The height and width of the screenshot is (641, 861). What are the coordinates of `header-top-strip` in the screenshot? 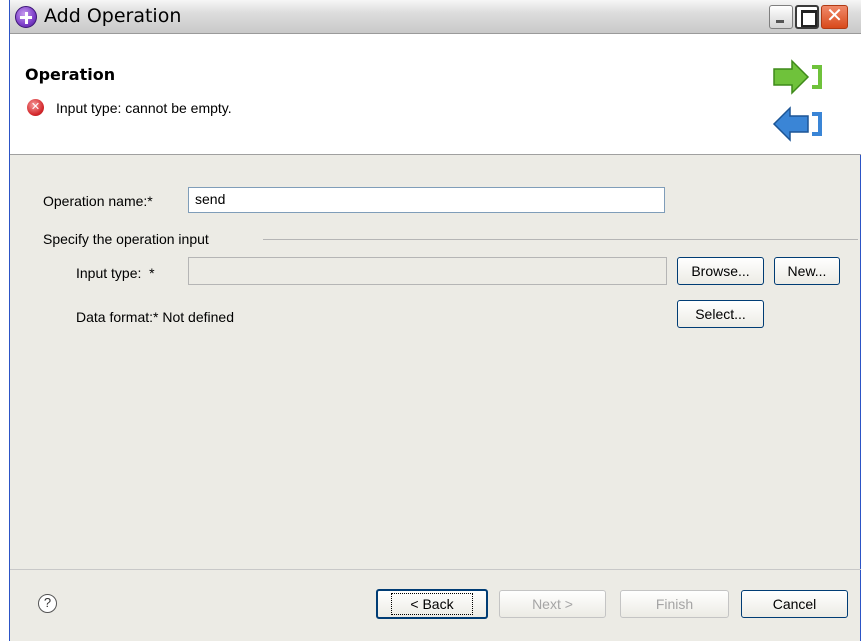 It's located at (435, 44).